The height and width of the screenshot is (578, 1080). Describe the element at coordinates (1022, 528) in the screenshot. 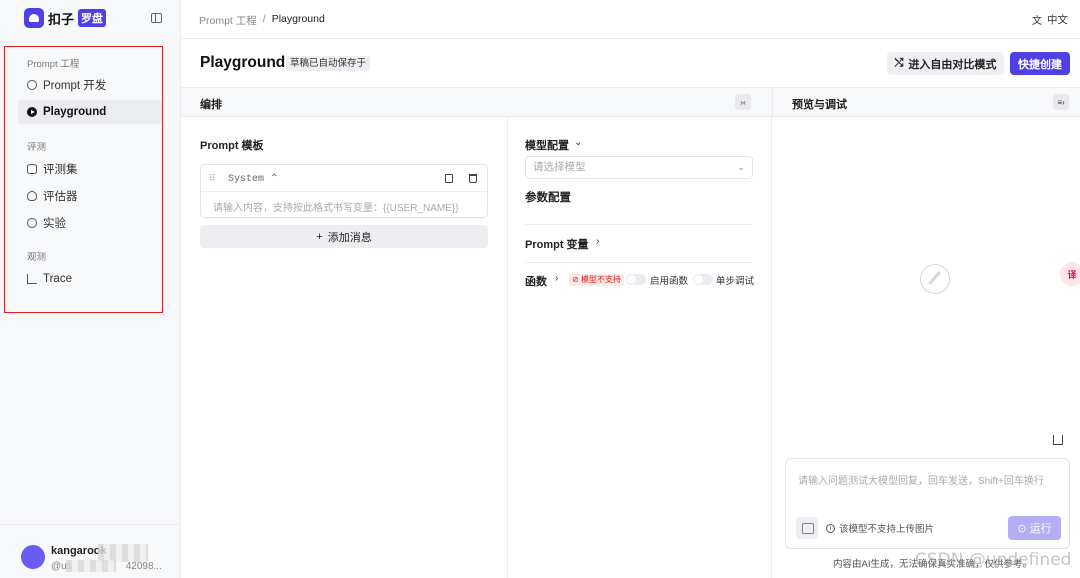

I see `run-icon: ⊙` at that location.